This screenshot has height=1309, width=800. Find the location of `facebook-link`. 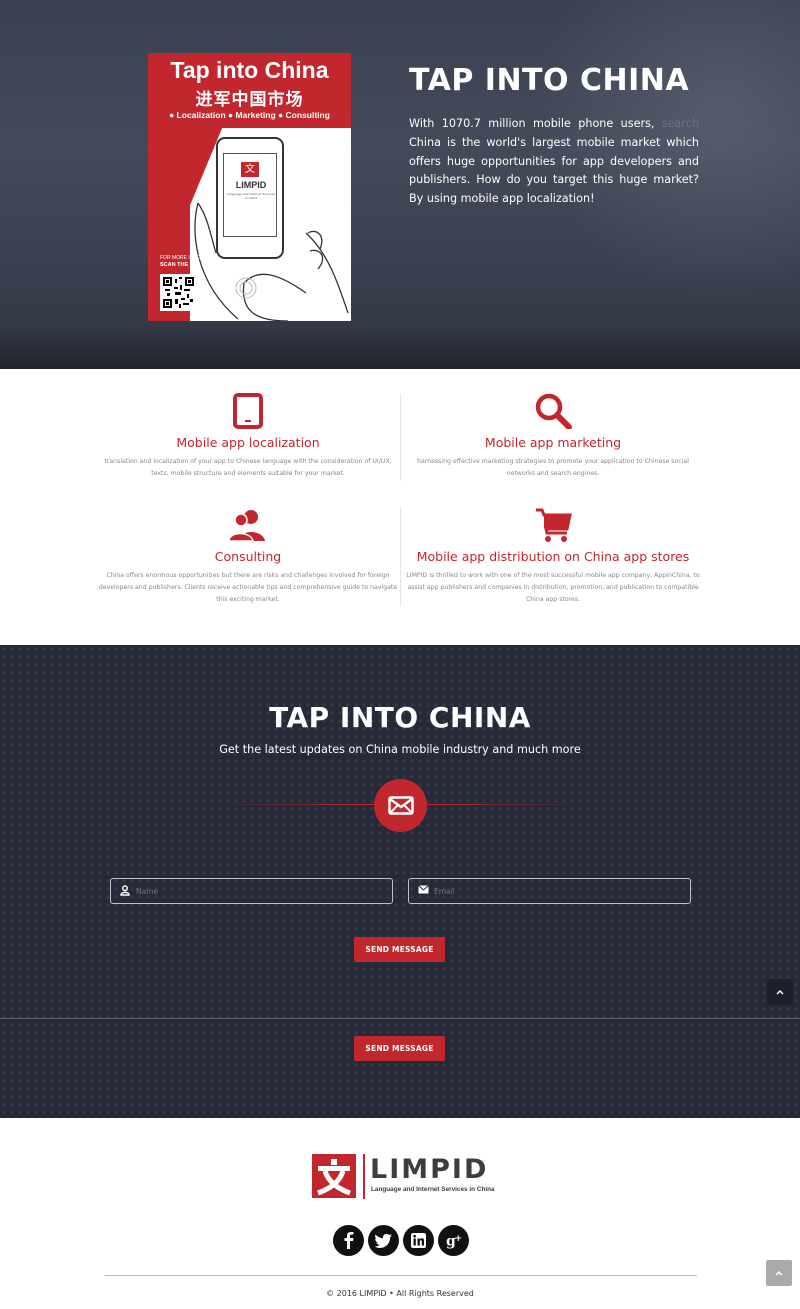

facebook-link is located at coordinates (348, 1240).